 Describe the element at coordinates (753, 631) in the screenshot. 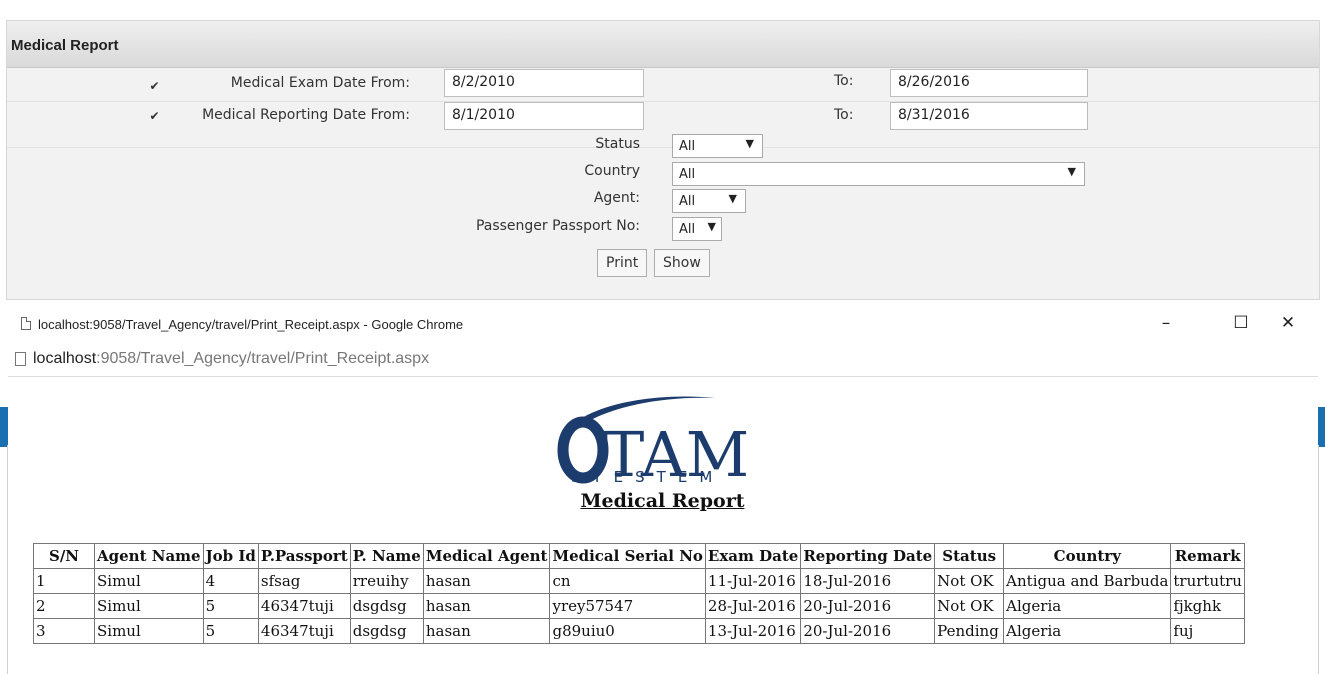

I see `table-cell: 13-Jul-2016` at that location.